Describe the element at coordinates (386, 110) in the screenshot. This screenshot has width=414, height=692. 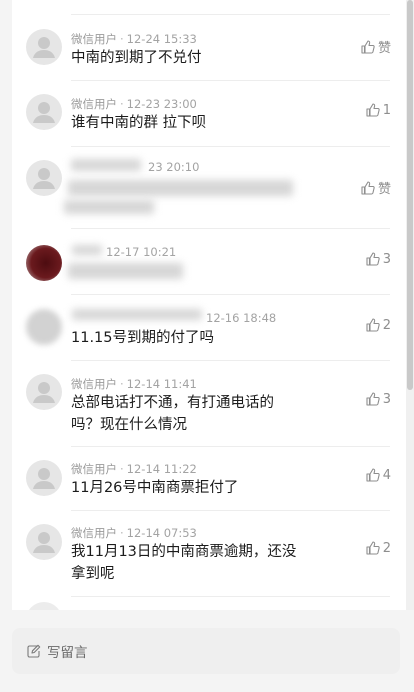
I see `like-count: 1` at that location.